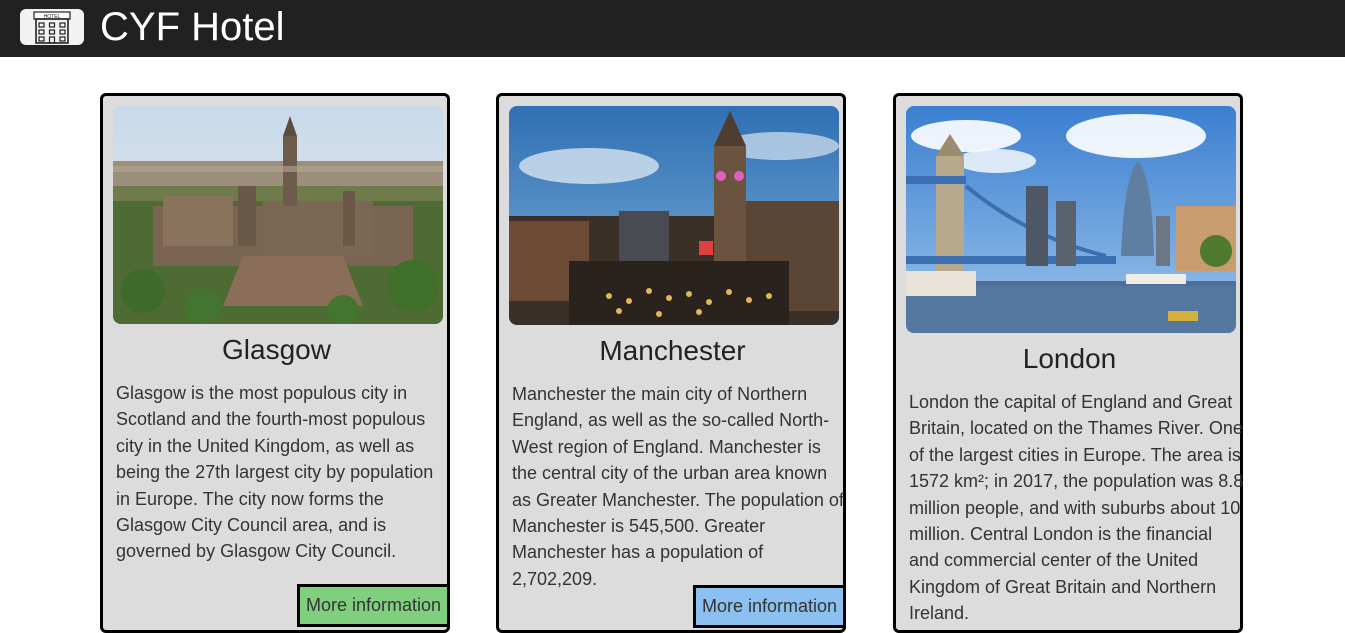 The image size is (1345, 633). What do you see at coordinates (672, 350) in the screenshot?
I see `card-title: Manchester` at bounding box center [672, 350].